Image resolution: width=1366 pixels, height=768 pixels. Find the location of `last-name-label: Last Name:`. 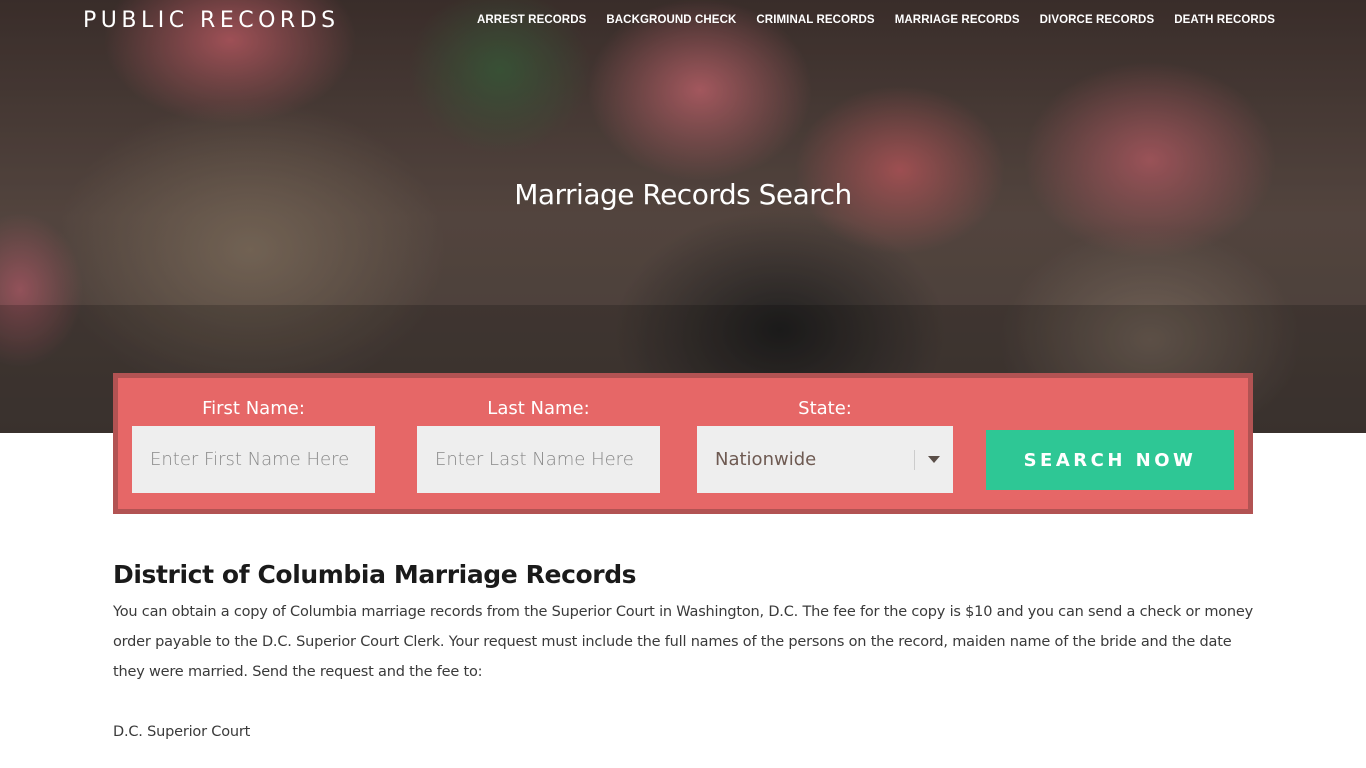

last-name-label: Last Name: is located at coordinates (538, 408).